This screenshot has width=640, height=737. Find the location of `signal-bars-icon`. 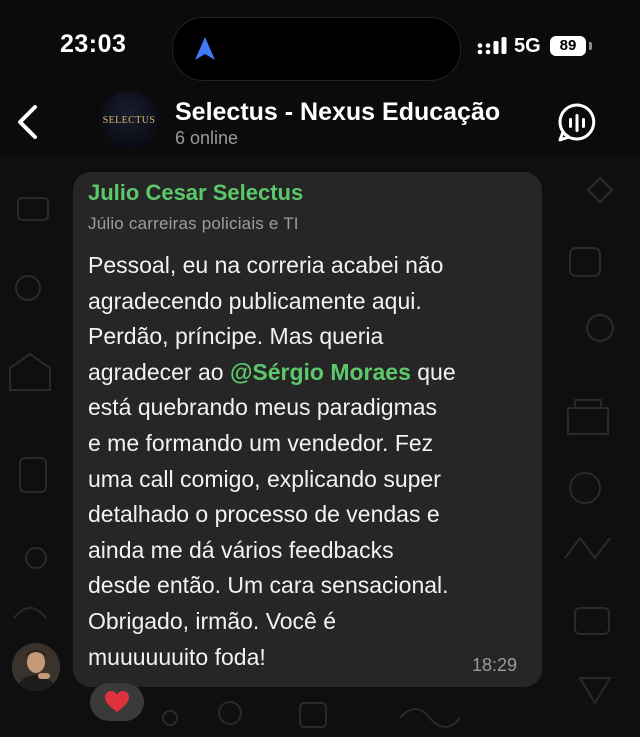

signal-bars-icon is located at coordinates (492, 46).